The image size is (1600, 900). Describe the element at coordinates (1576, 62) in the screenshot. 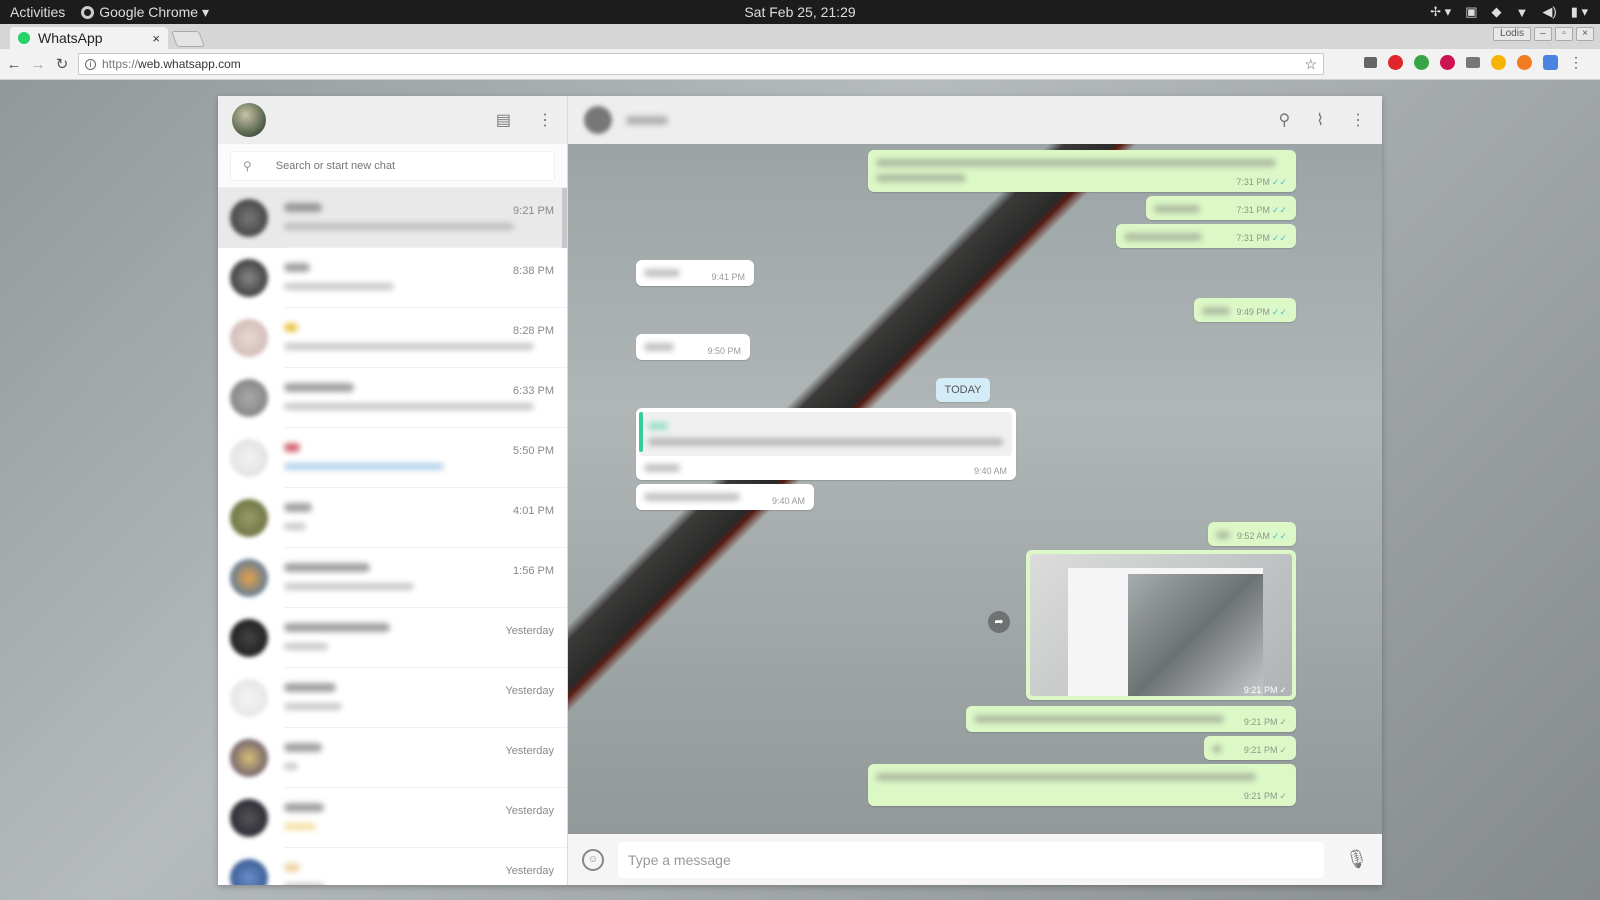

I see `chrome-menu-icon: ⋮` at that location.